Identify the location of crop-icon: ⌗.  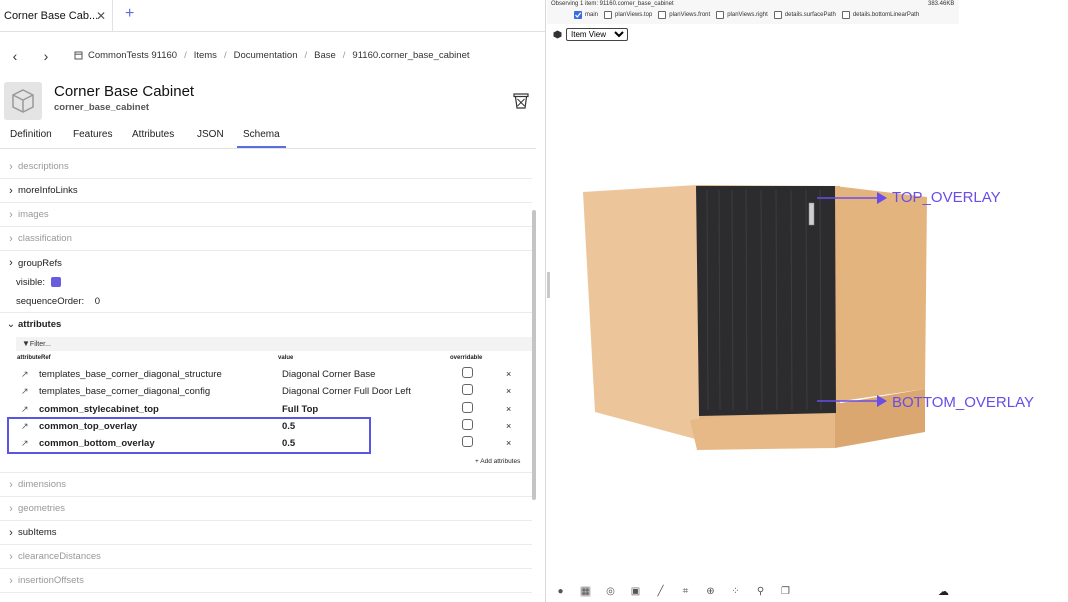
(685, 591).